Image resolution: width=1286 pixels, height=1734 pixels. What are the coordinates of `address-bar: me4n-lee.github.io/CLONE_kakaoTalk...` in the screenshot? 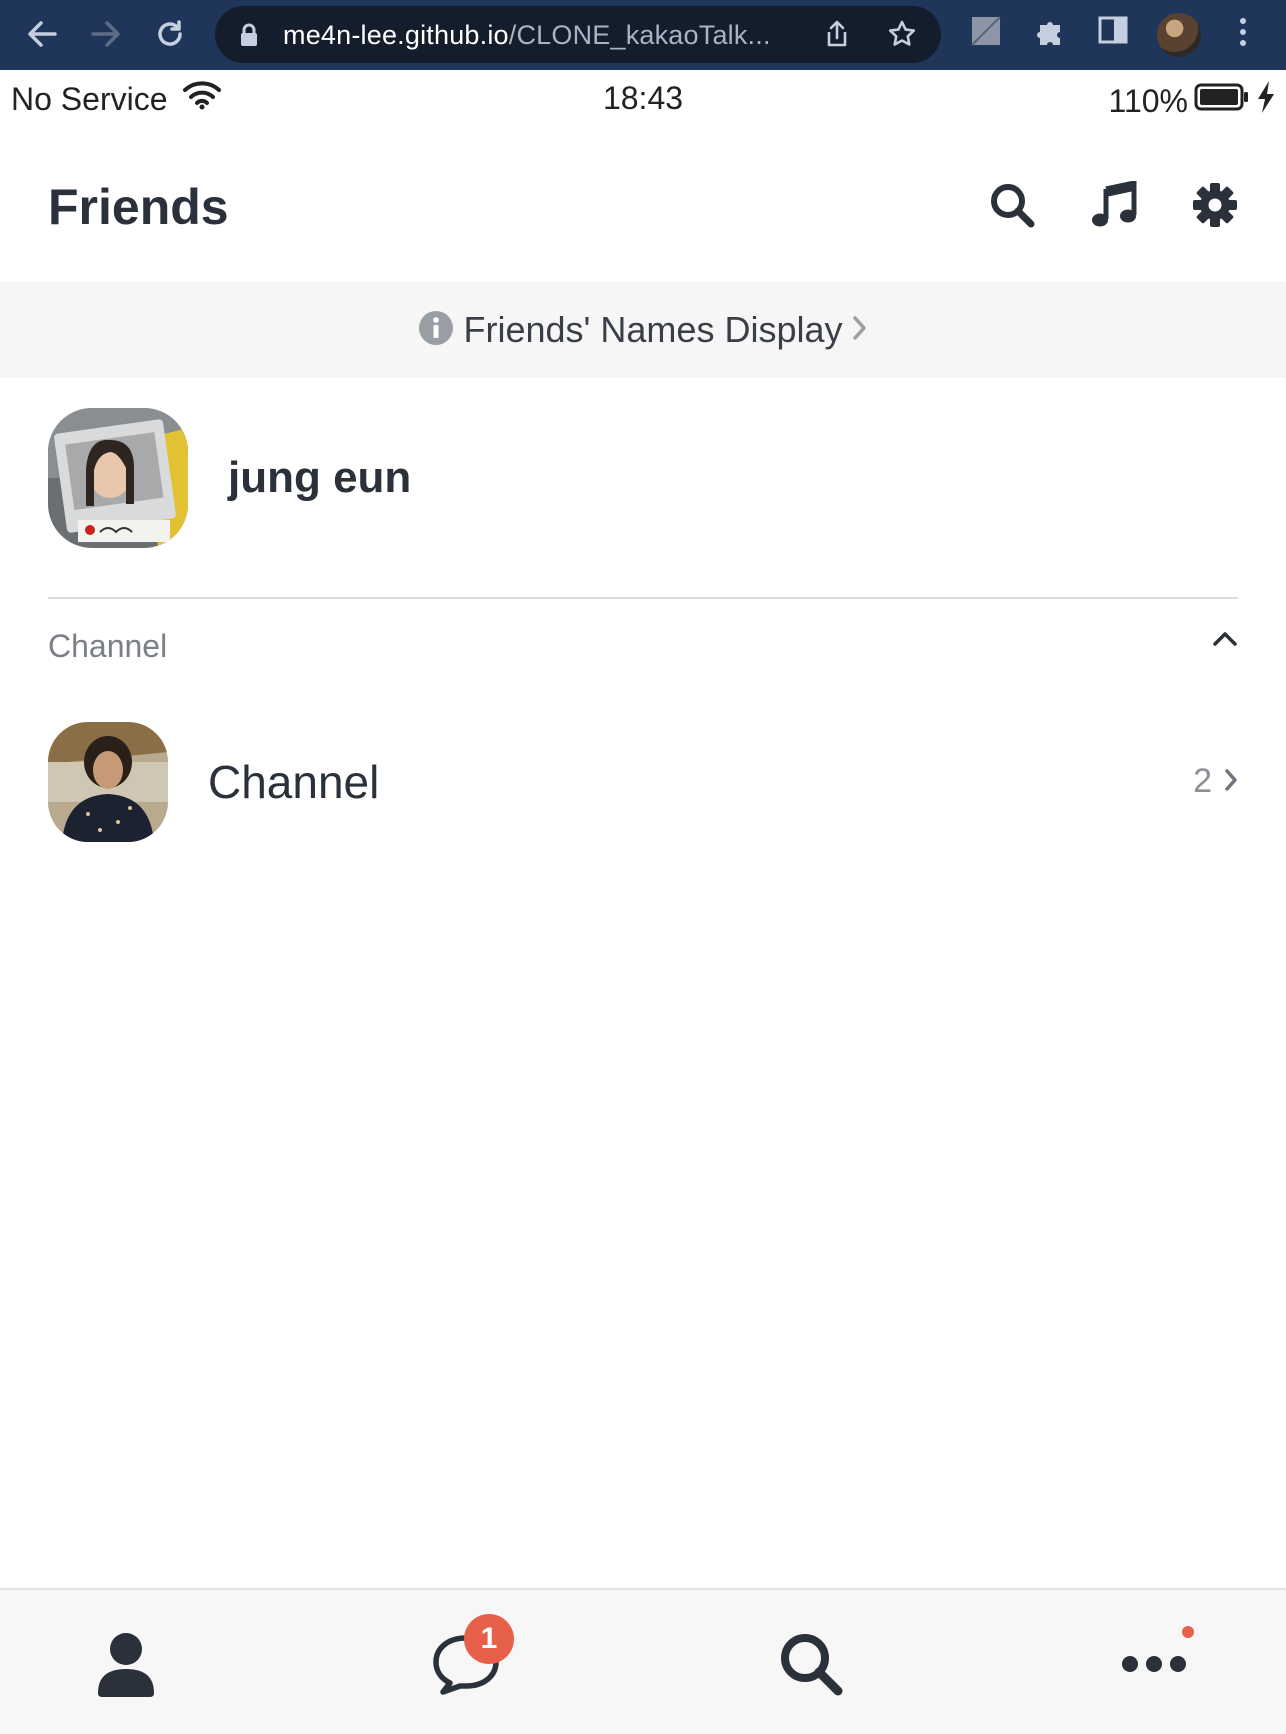 It's located at (578, 34).